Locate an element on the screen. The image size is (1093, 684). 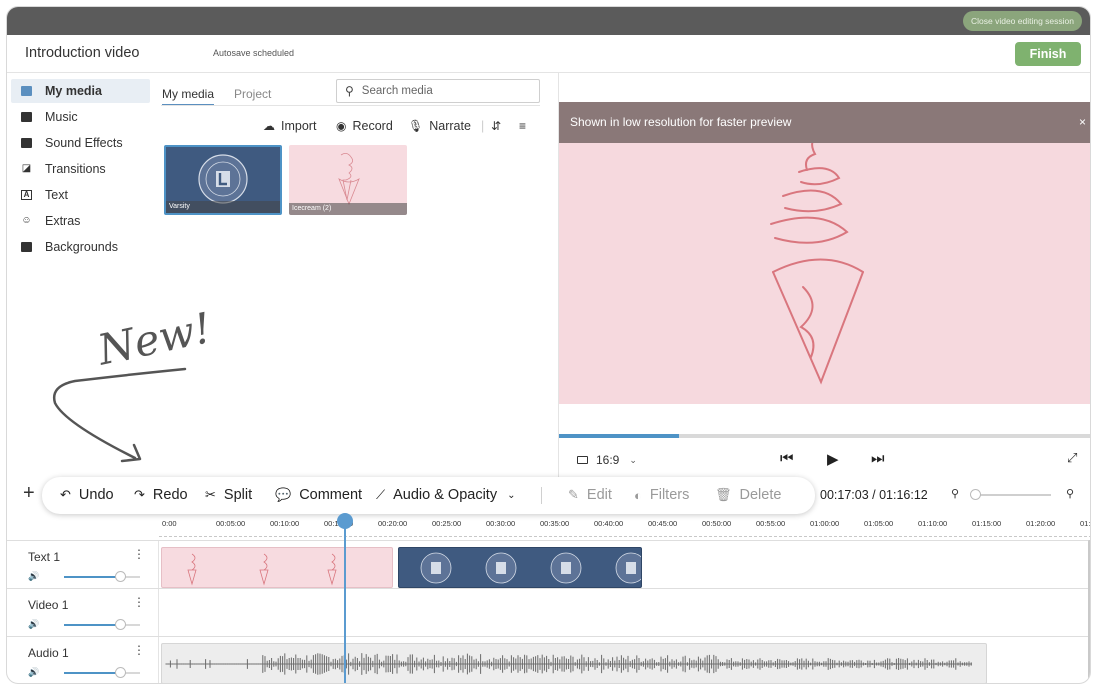
comment-icon: 💬 is located at coordinates (283, 494).